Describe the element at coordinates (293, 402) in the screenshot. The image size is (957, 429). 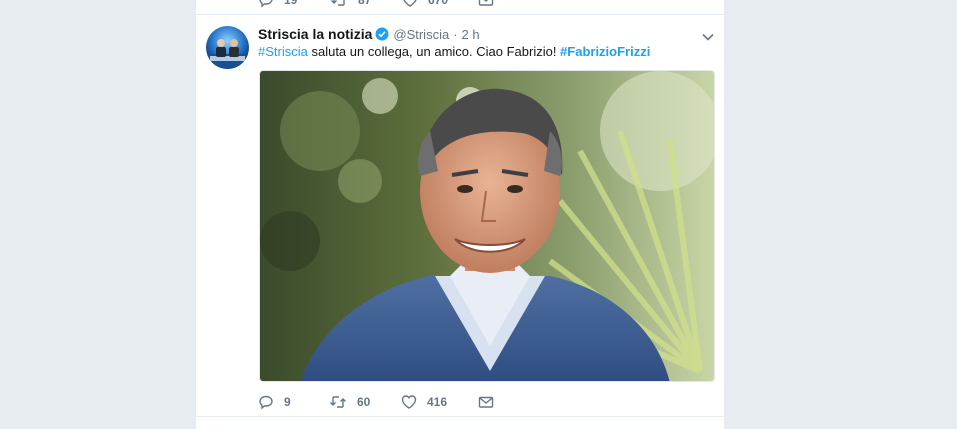
I see `reply-button: 9` at that location.